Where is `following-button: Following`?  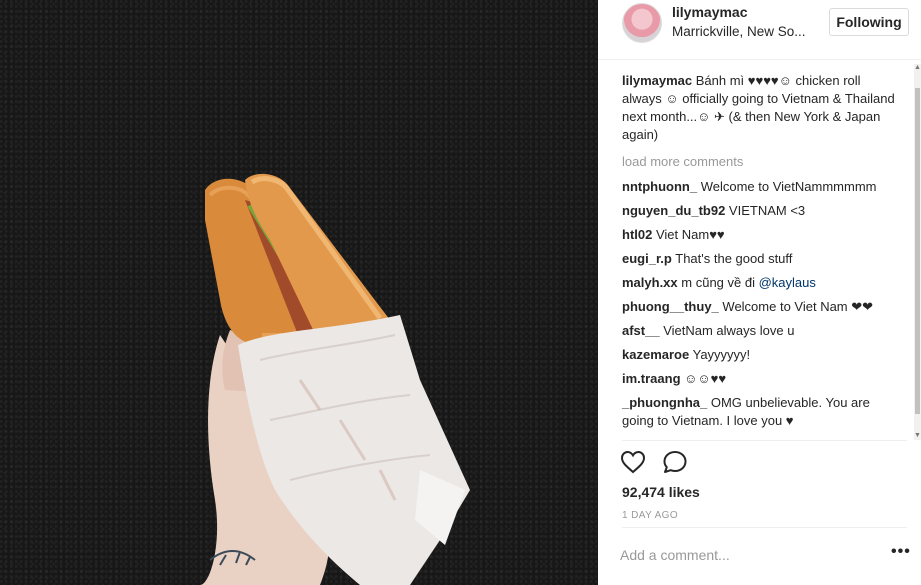
following-button: Following is located at coordinates (869, 22).